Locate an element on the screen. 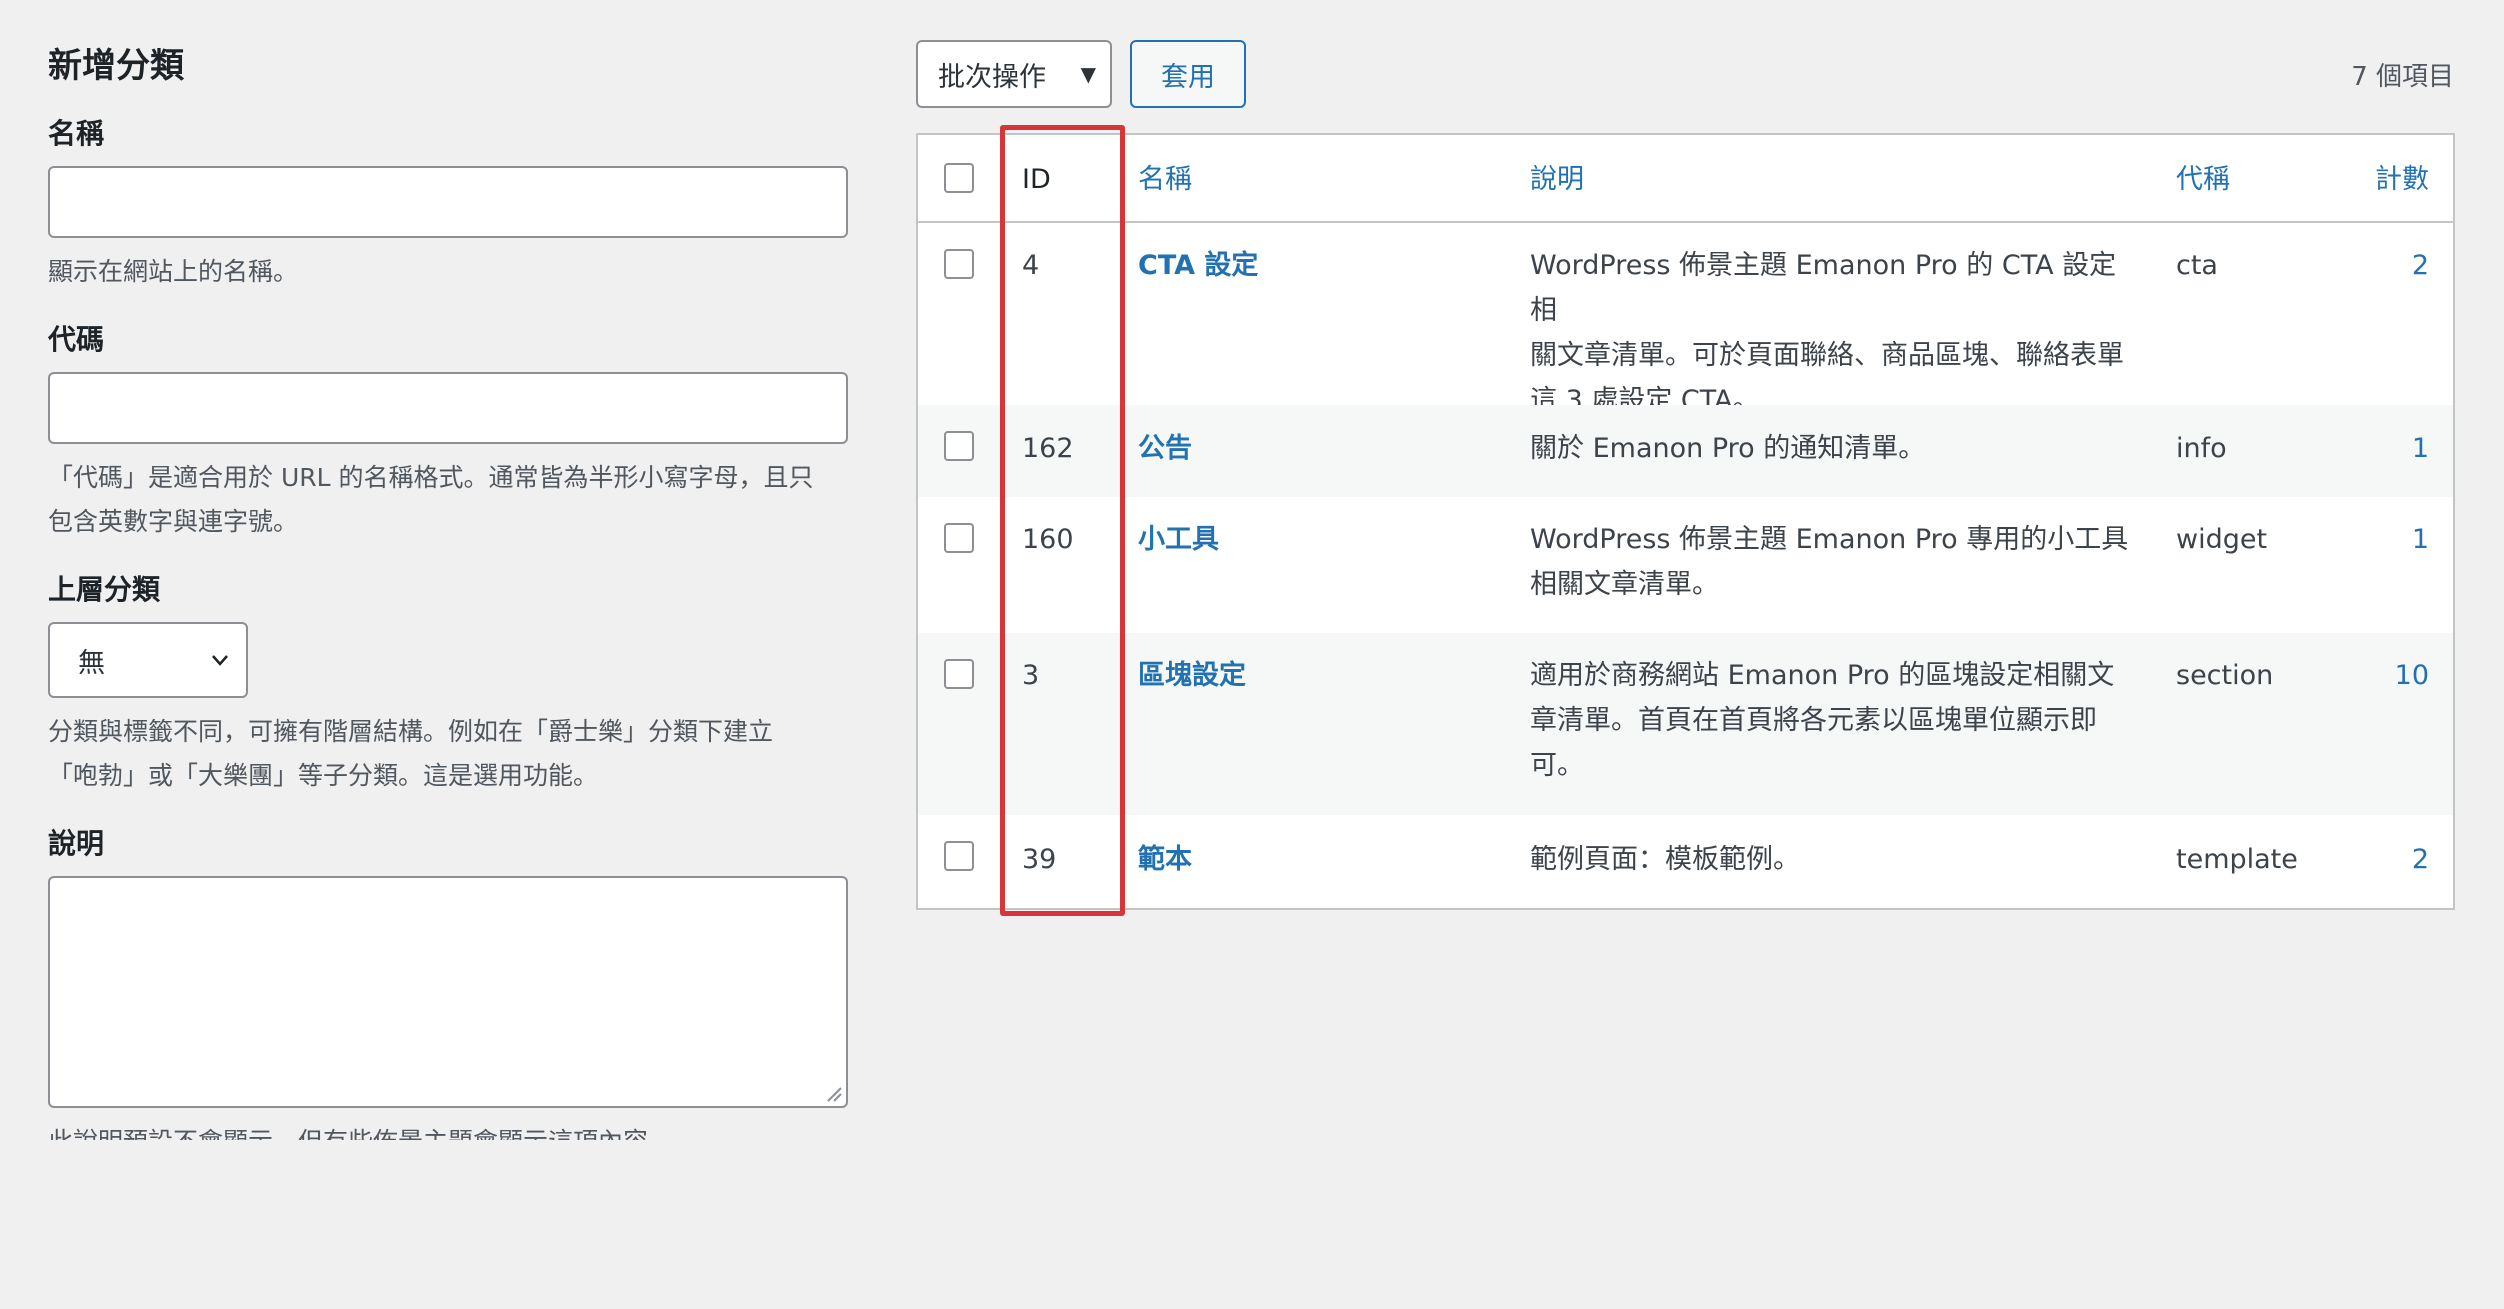 The height and width of the screenshot is (1309, 2504). table-row: 162 公告 關於 Emanon Pro 的通知清單。 info 1 is located at coordinates (1685, 451).